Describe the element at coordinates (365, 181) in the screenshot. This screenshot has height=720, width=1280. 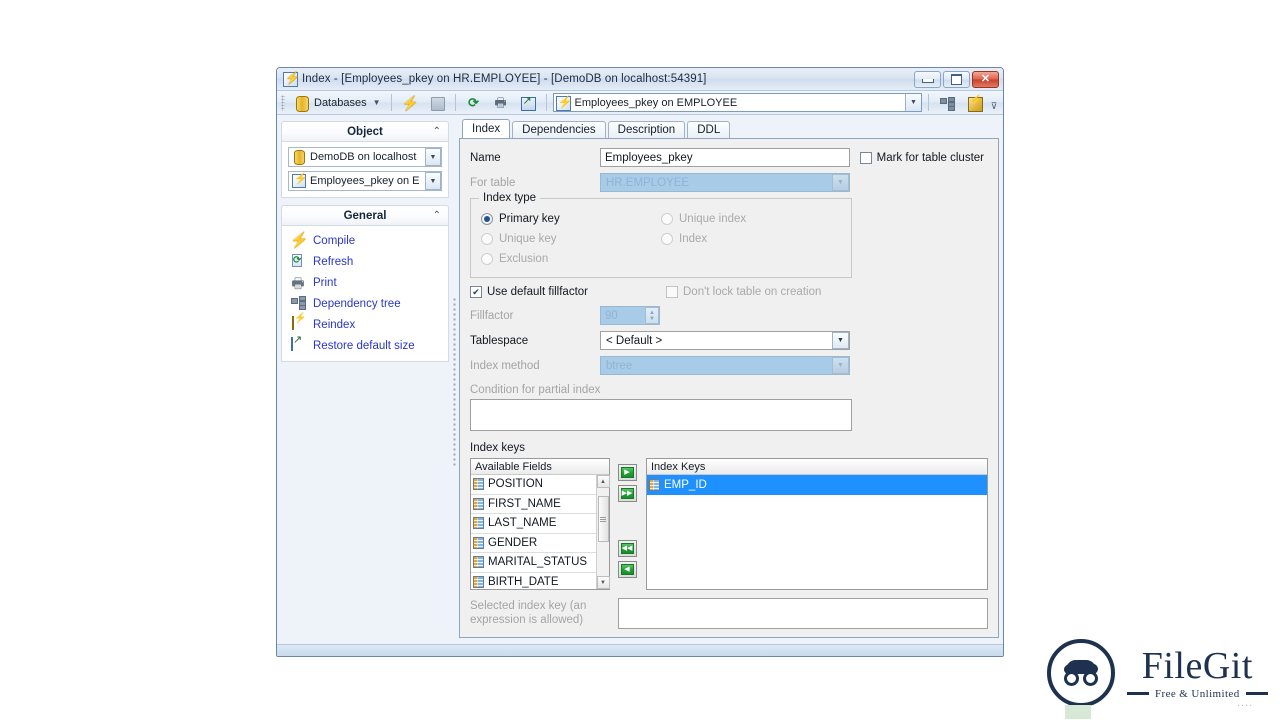
I see `index-combo: ⚡ Employees_pkey on E ▼` at that location.